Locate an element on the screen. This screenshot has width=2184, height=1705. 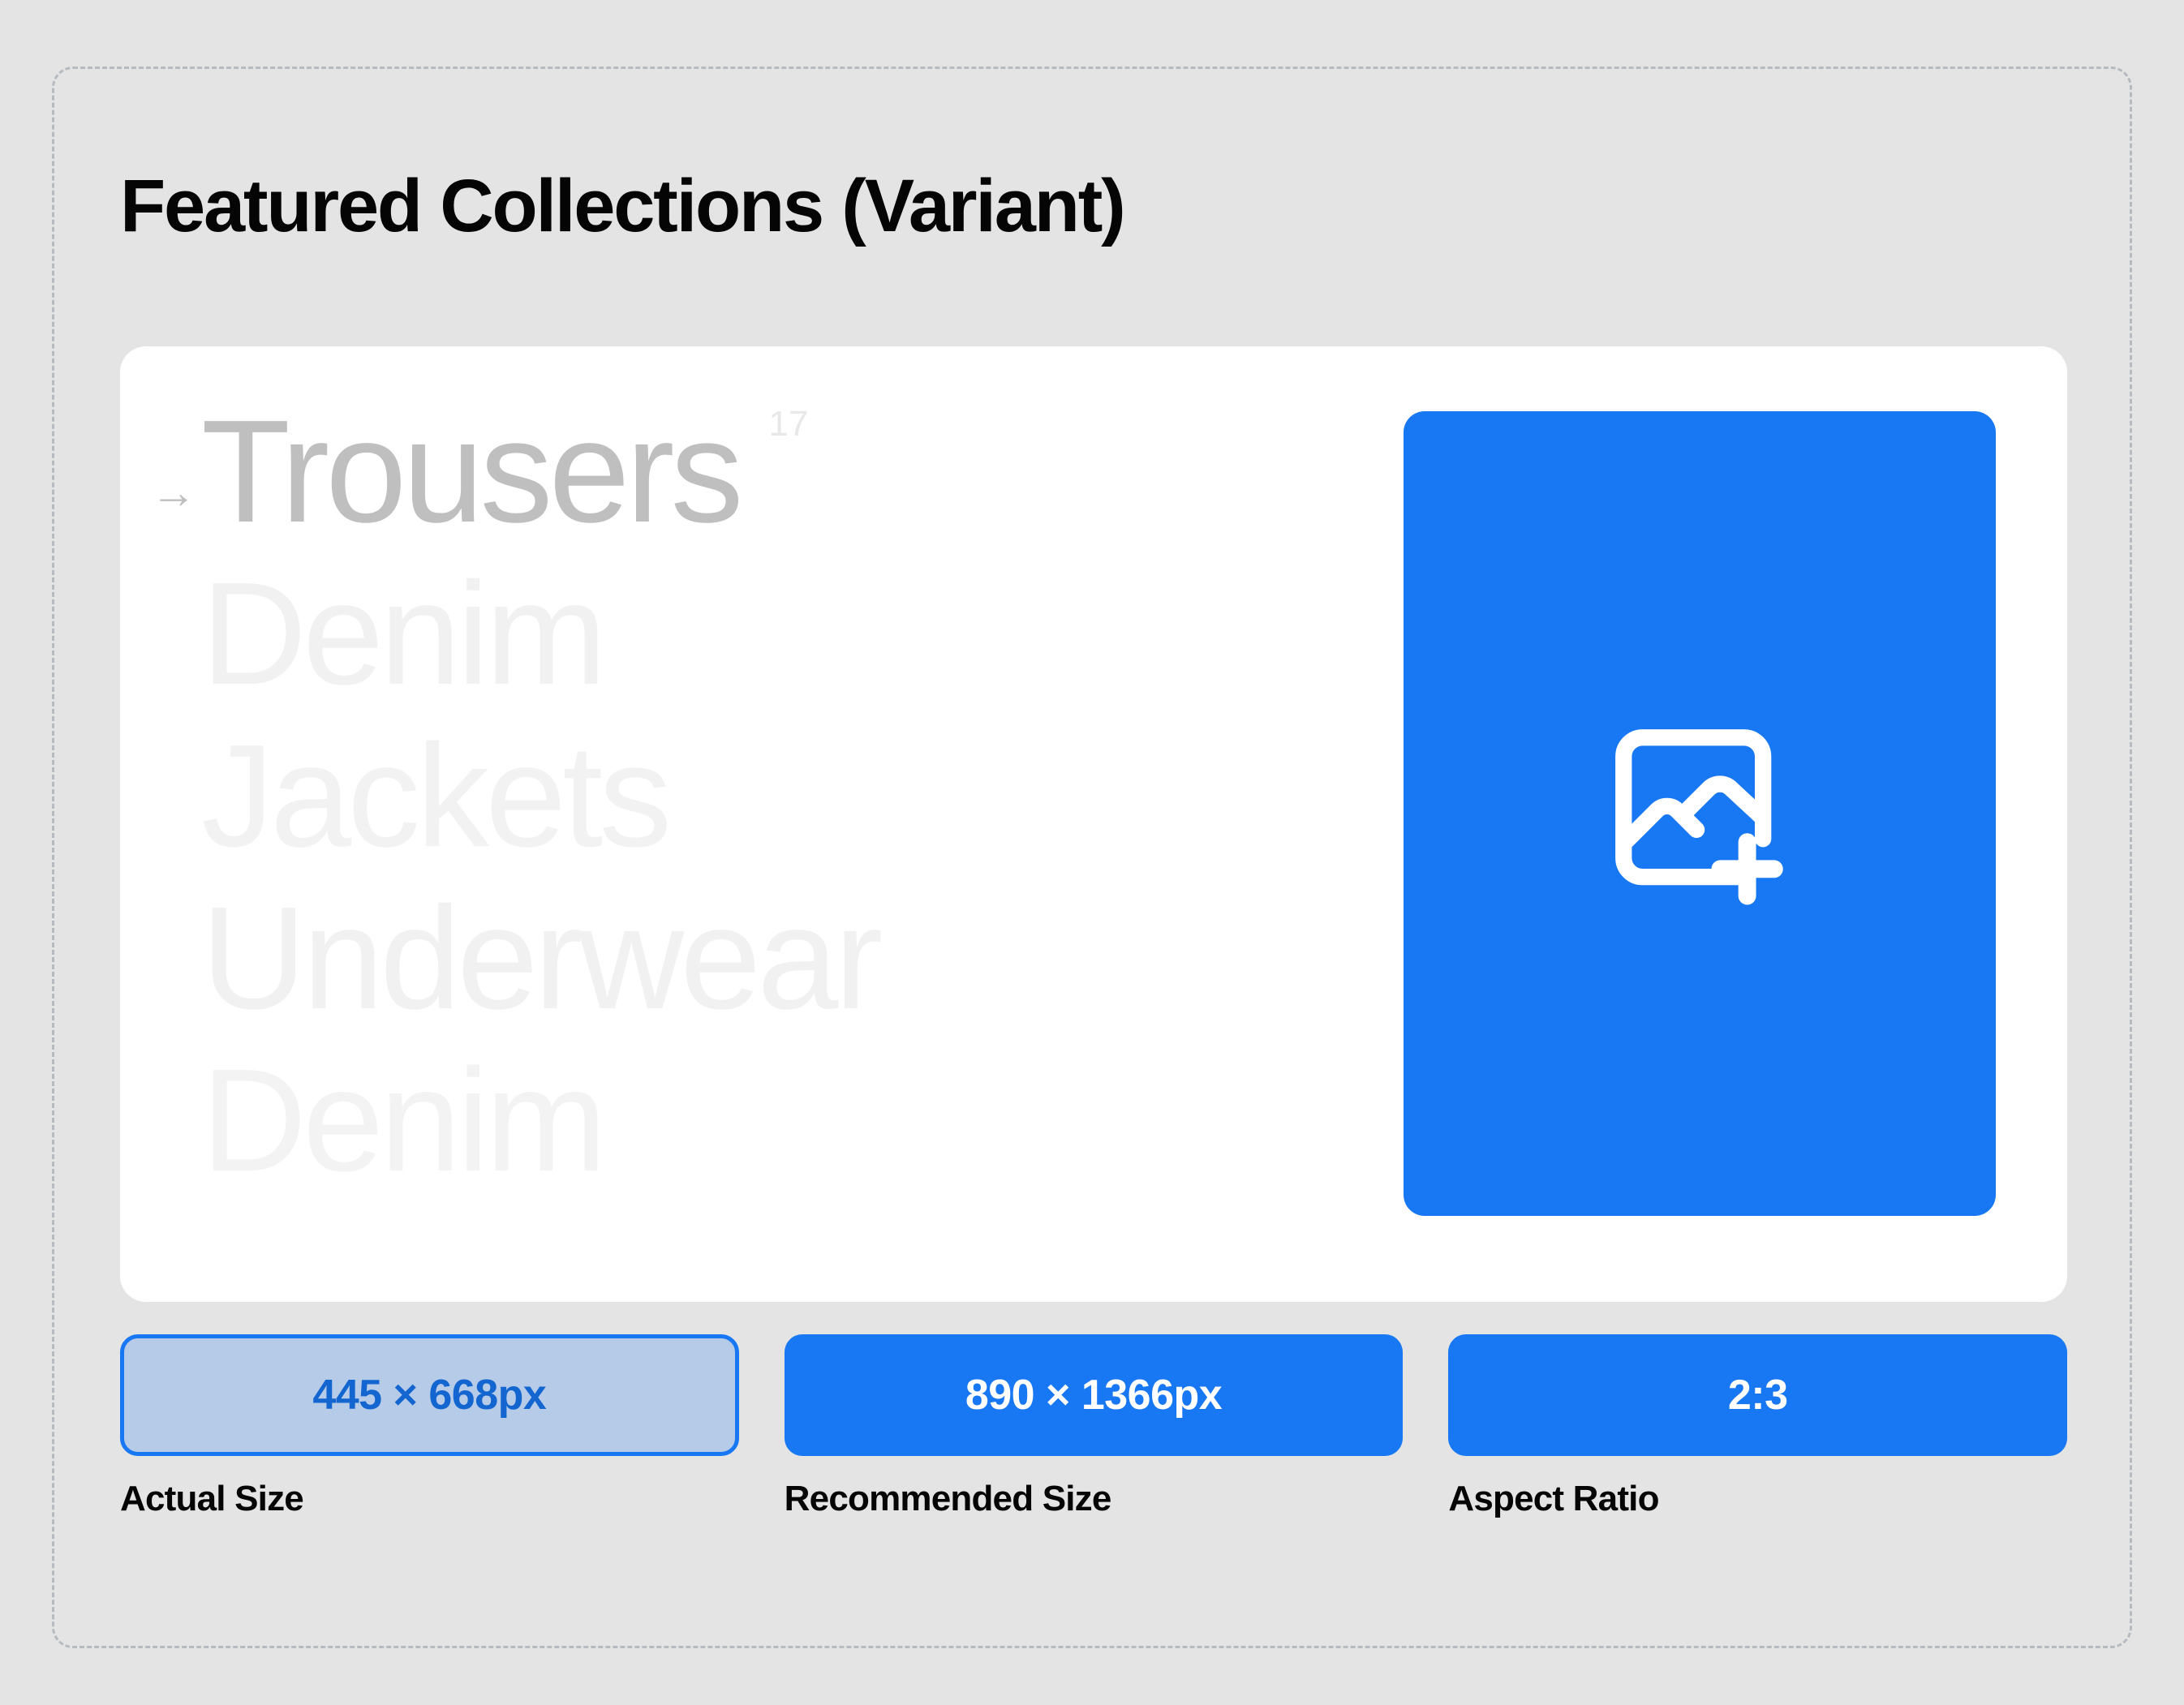
collection-label: Underwear is located at coordinates (542, 959).